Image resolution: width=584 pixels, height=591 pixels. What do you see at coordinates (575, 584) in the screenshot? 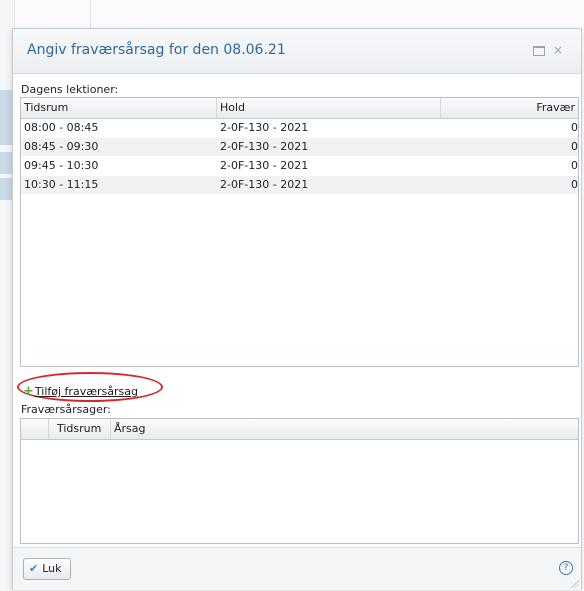
I see `resize-grip-icon` at bounding box center [575, 584].